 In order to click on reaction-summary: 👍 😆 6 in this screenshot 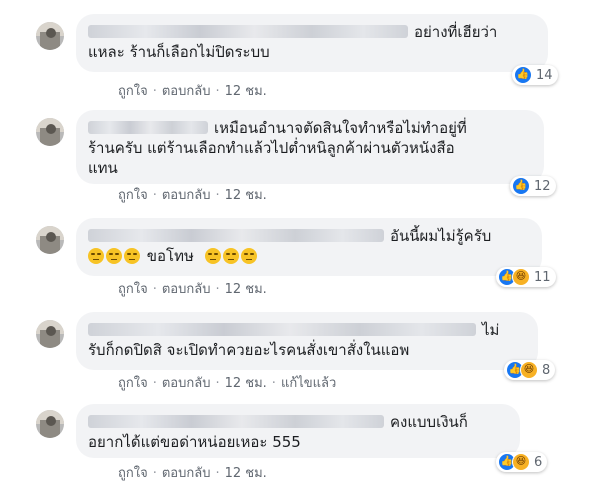, I will do `click(522, 462)`.